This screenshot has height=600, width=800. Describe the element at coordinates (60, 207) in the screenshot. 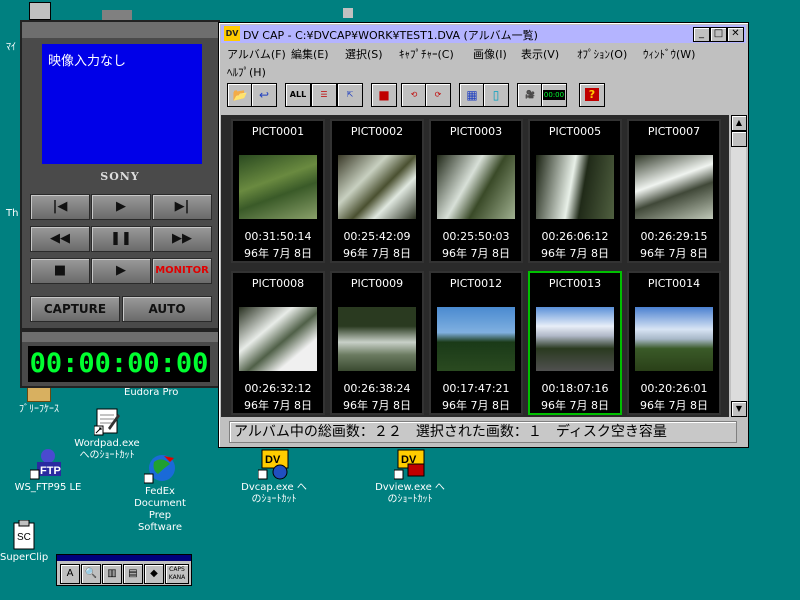

I see `skip-back-button: |◀` at that location.